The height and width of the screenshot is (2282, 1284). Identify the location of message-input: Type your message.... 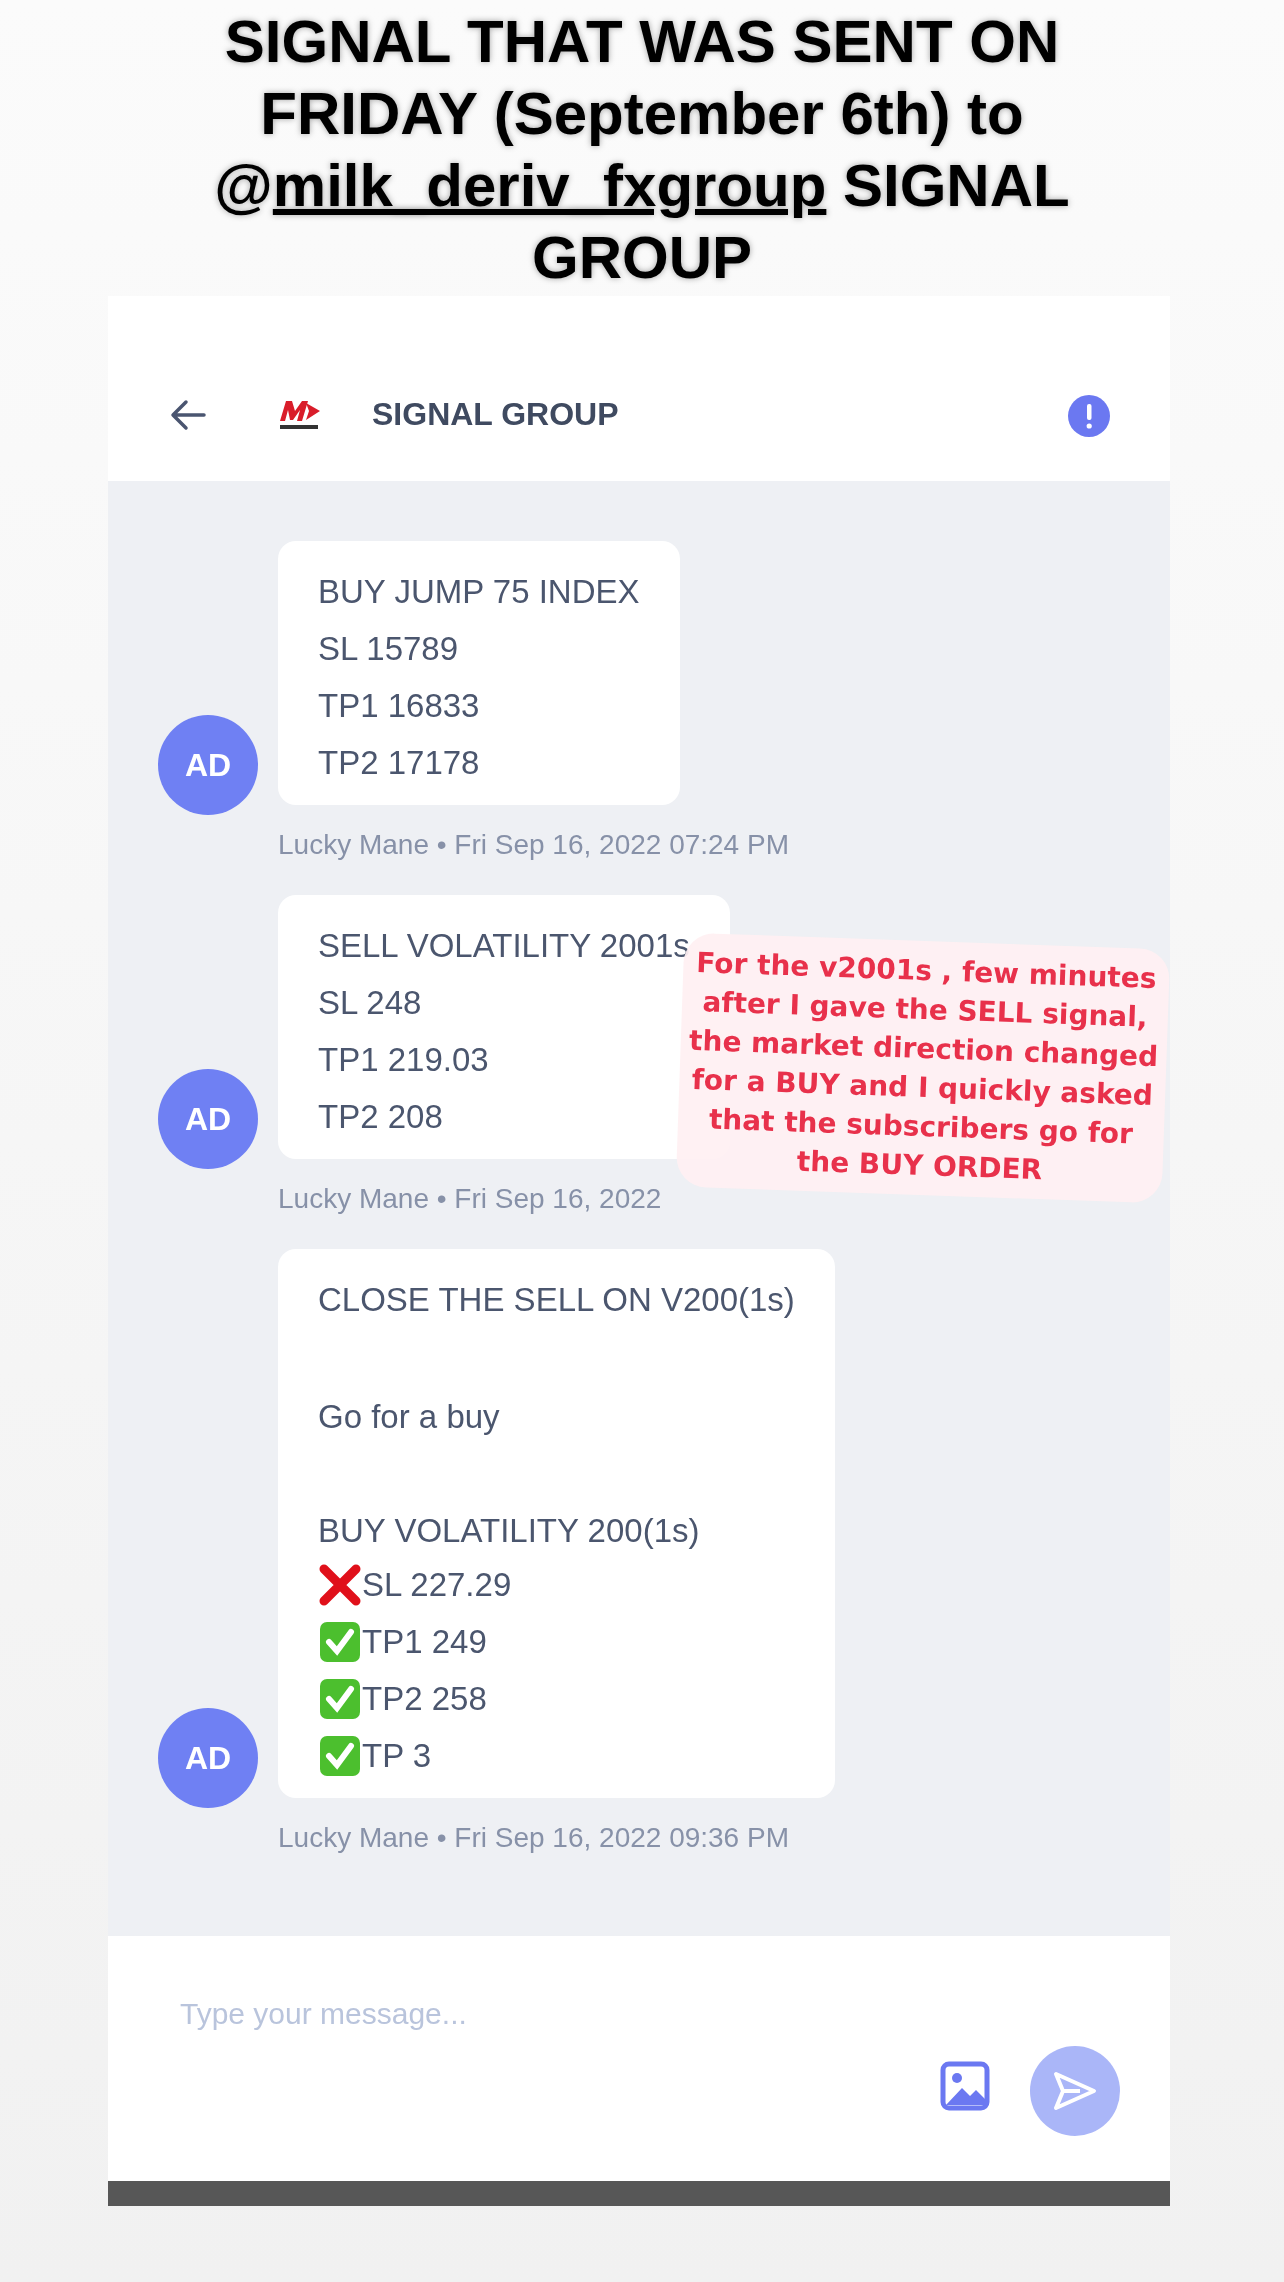
(559, 2014).